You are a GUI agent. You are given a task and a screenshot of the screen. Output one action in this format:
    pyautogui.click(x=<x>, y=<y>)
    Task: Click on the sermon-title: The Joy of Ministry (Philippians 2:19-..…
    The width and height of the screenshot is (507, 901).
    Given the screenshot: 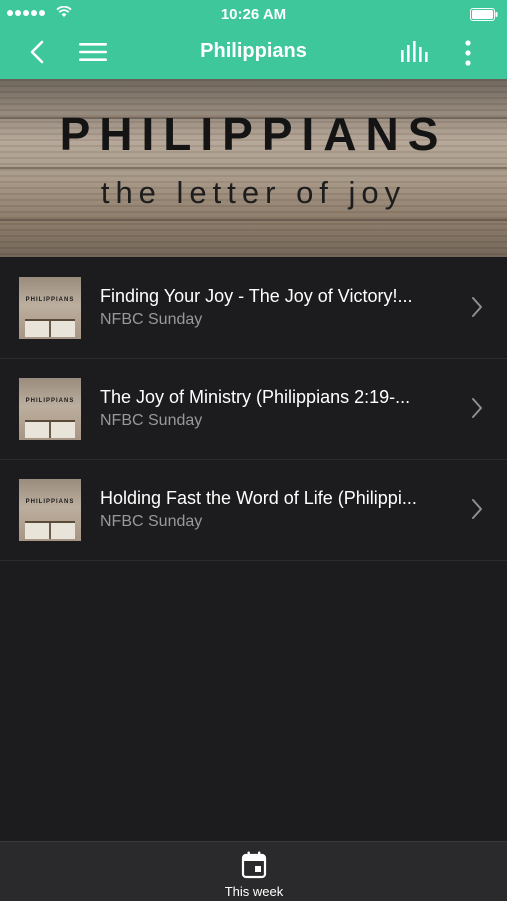 What is the action you would take?
    pyautogui.click(x=255, y=397)
    